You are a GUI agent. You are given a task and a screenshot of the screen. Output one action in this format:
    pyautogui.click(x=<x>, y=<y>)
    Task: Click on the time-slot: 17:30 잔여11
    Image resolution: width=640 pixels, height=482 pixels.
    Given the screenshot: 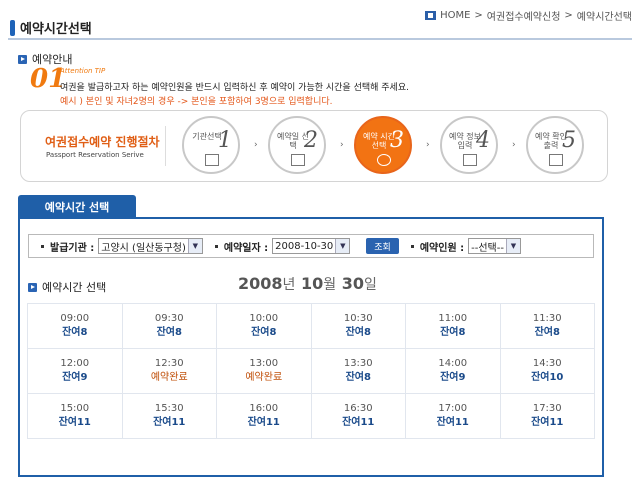 What is the action you would take?
    pyautogui.click(x=547, y=416)
    